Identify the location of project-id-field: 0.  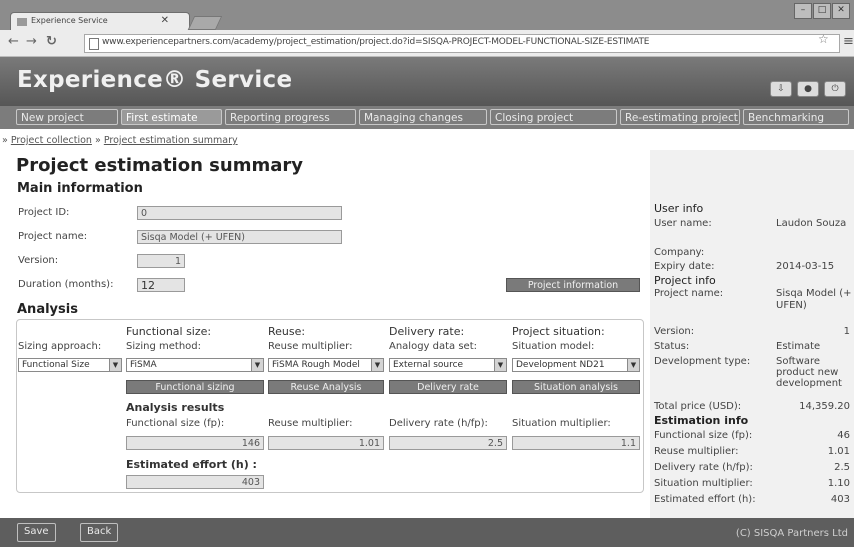
(239, 213).